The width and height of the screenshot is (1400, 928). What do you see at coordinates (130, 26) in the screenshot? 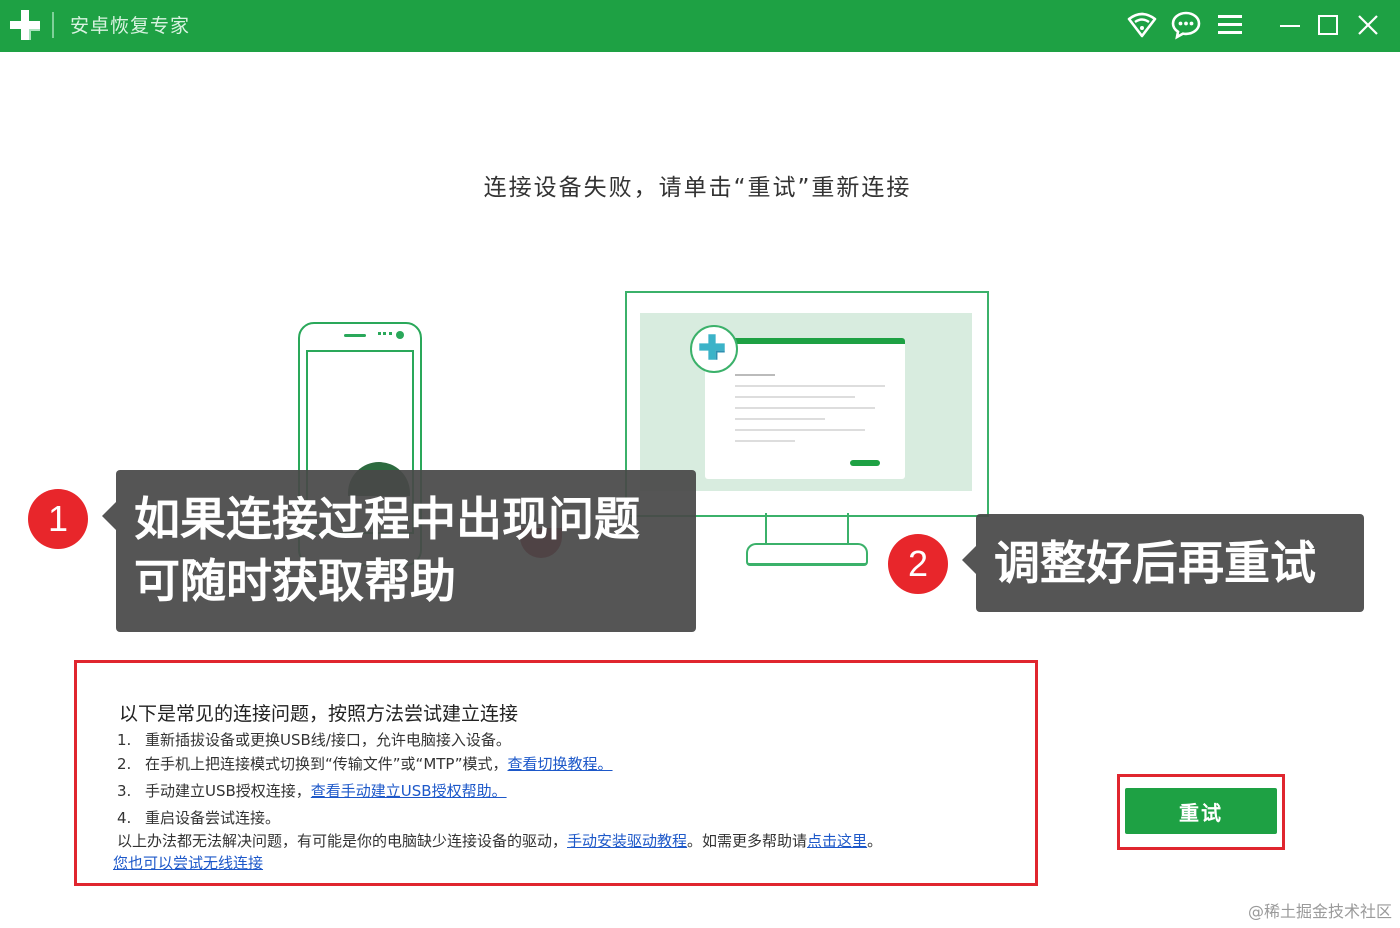
I see `app-title: 安卓恢复专家` at bounding box center [130, 26].